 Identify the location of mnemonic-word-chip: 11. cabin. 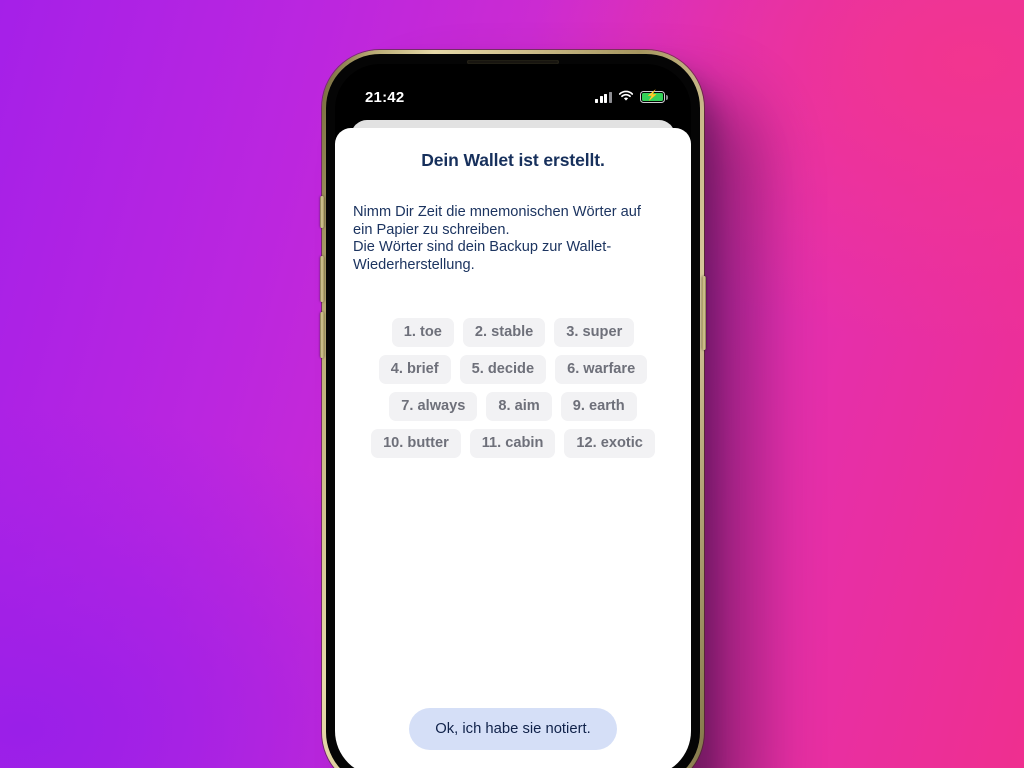
(512, 444).